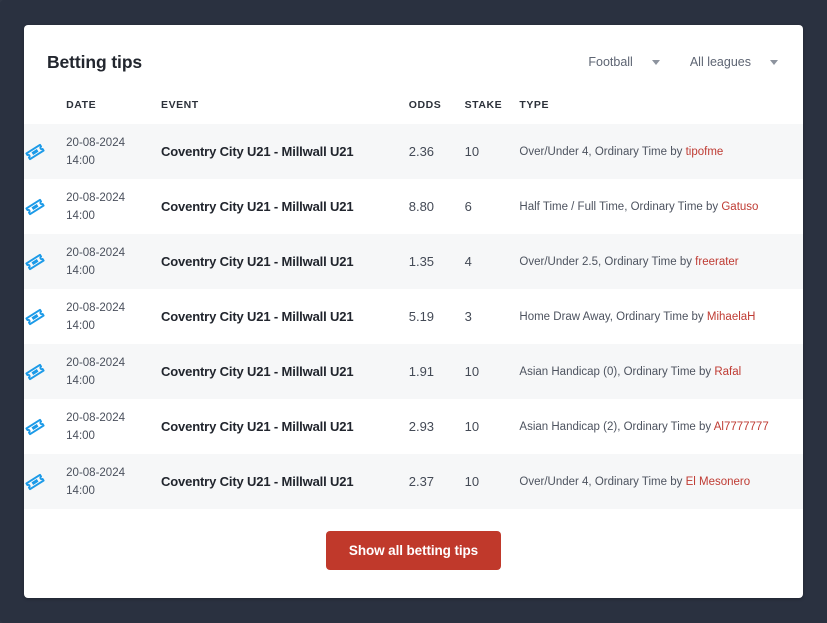  What do you see at coordinates (605, 261) in the screenshot?
I see `row-type: Over/Under 2.5, Ordinary Time by` at bounding box center [605, 261].